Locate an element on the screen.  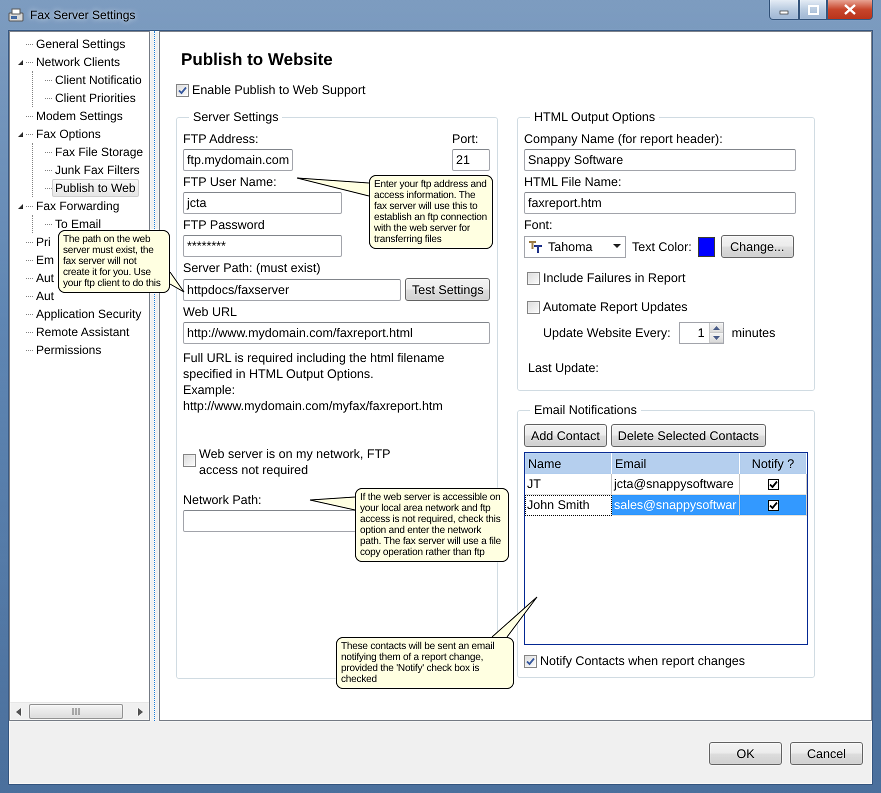
field-label: Text Color: is located at coordinates (662, 246).